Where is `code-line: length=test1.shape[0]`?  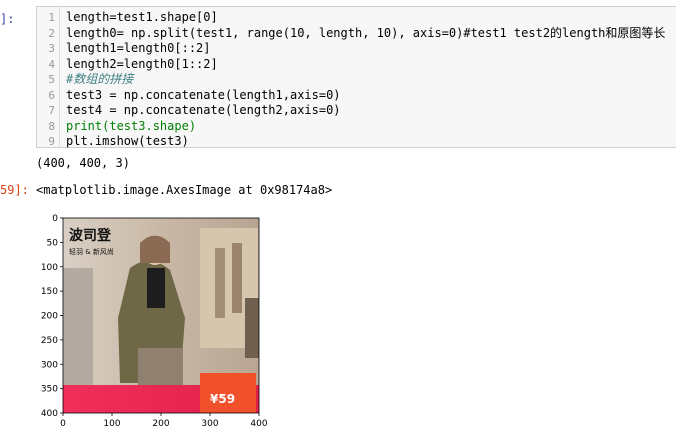 code-line: length=test1.shape[0] is located at coordinates (142, 18).